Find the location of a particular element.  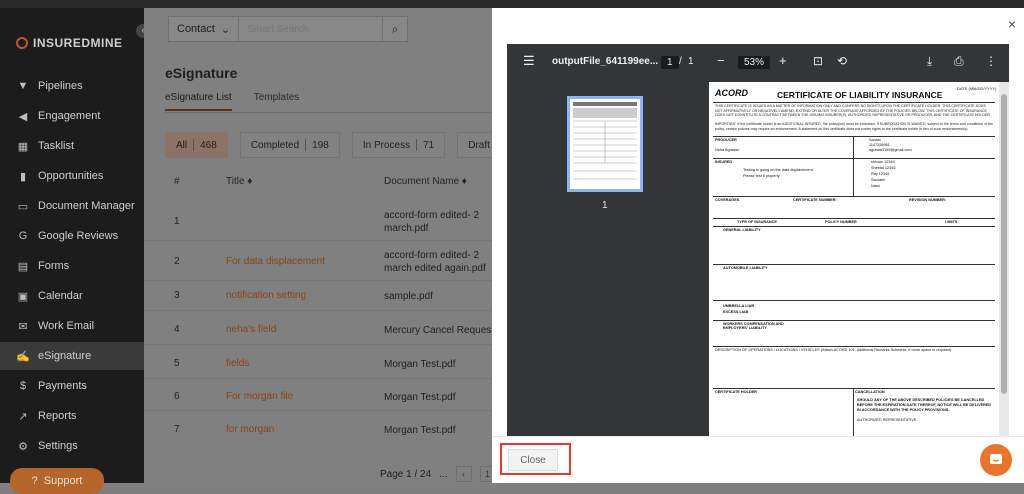

column-document-name: Document Name ♦ is located at coordinates (425, 181).